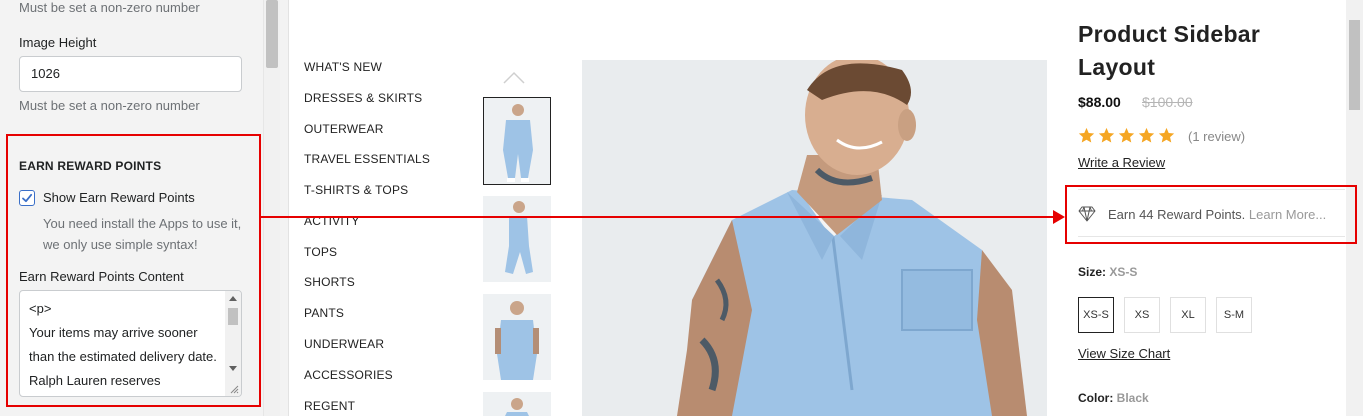 The height and width of the screenshot is (416, 1363). I want to click on menu-item-pants: PANTS, so click(324, 313).